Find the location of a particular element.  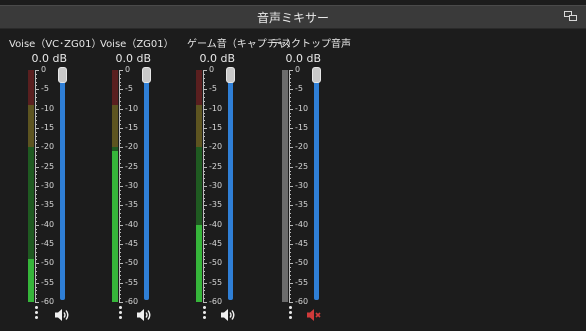

meter-scale-label: -15 is located at coordinates (302, 127).